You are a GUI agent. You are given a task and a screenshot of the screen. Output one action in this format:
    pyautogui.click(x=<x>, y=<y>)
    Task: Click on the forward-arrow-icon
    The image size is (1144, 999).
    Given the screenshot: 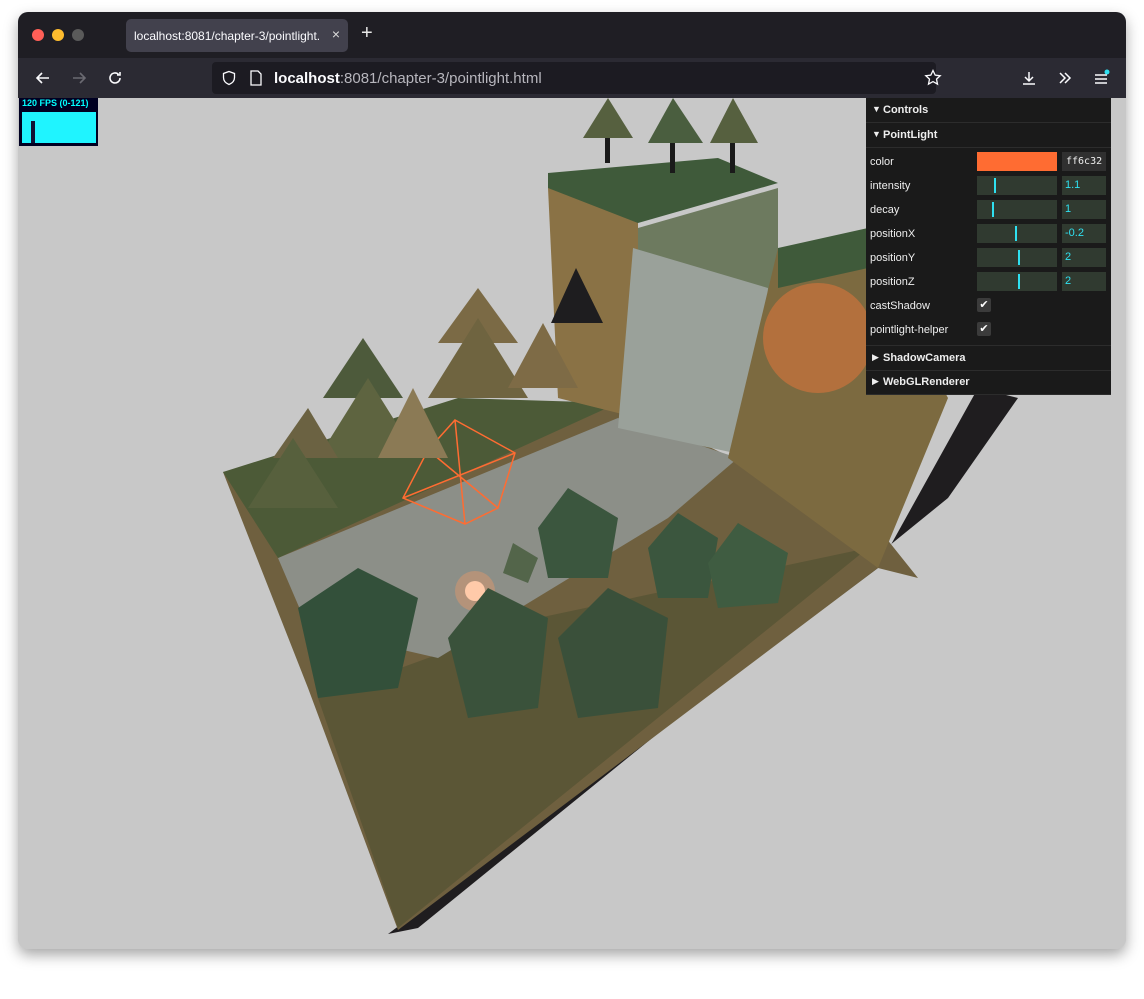 What is the action you would take?
    pyautogui.click(x=79, y=78)
    